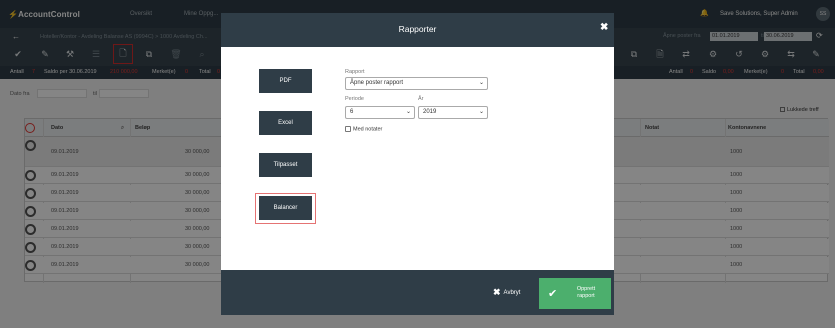  I want to click on modal-title: Rapporter, so click(417, 29).